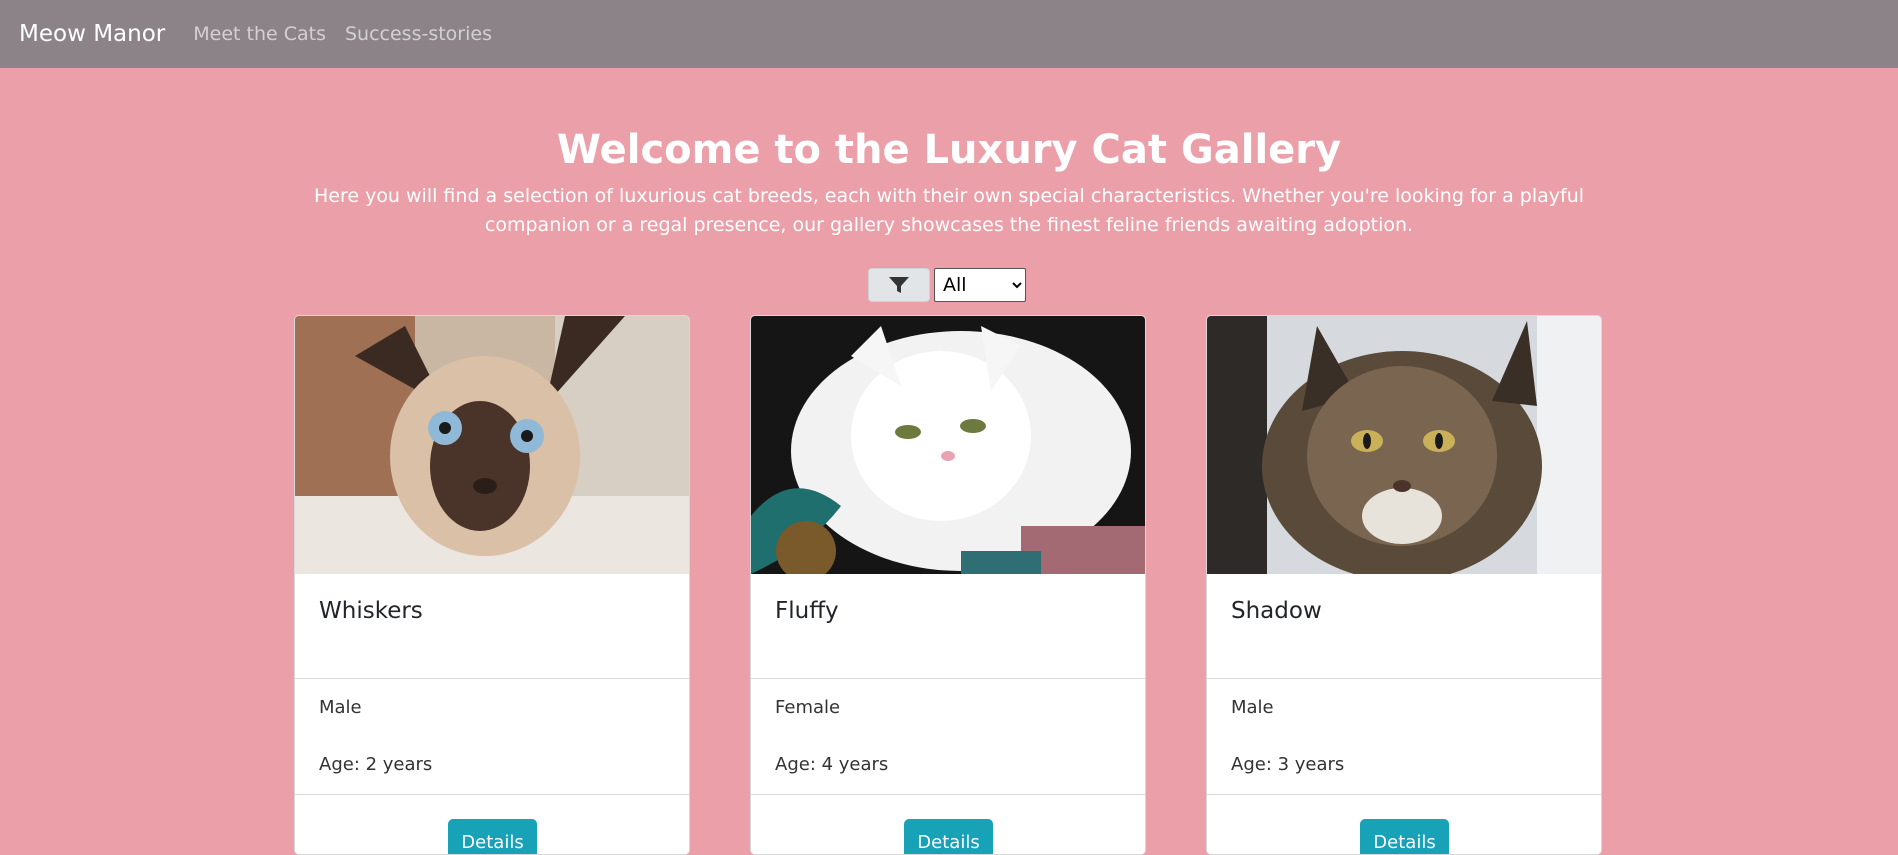 The height and width of the screenshot is (855, 1898). Describe the element at coordinates (492, 445) in the screenshot. I see `siamese-cat-photo` at that location.